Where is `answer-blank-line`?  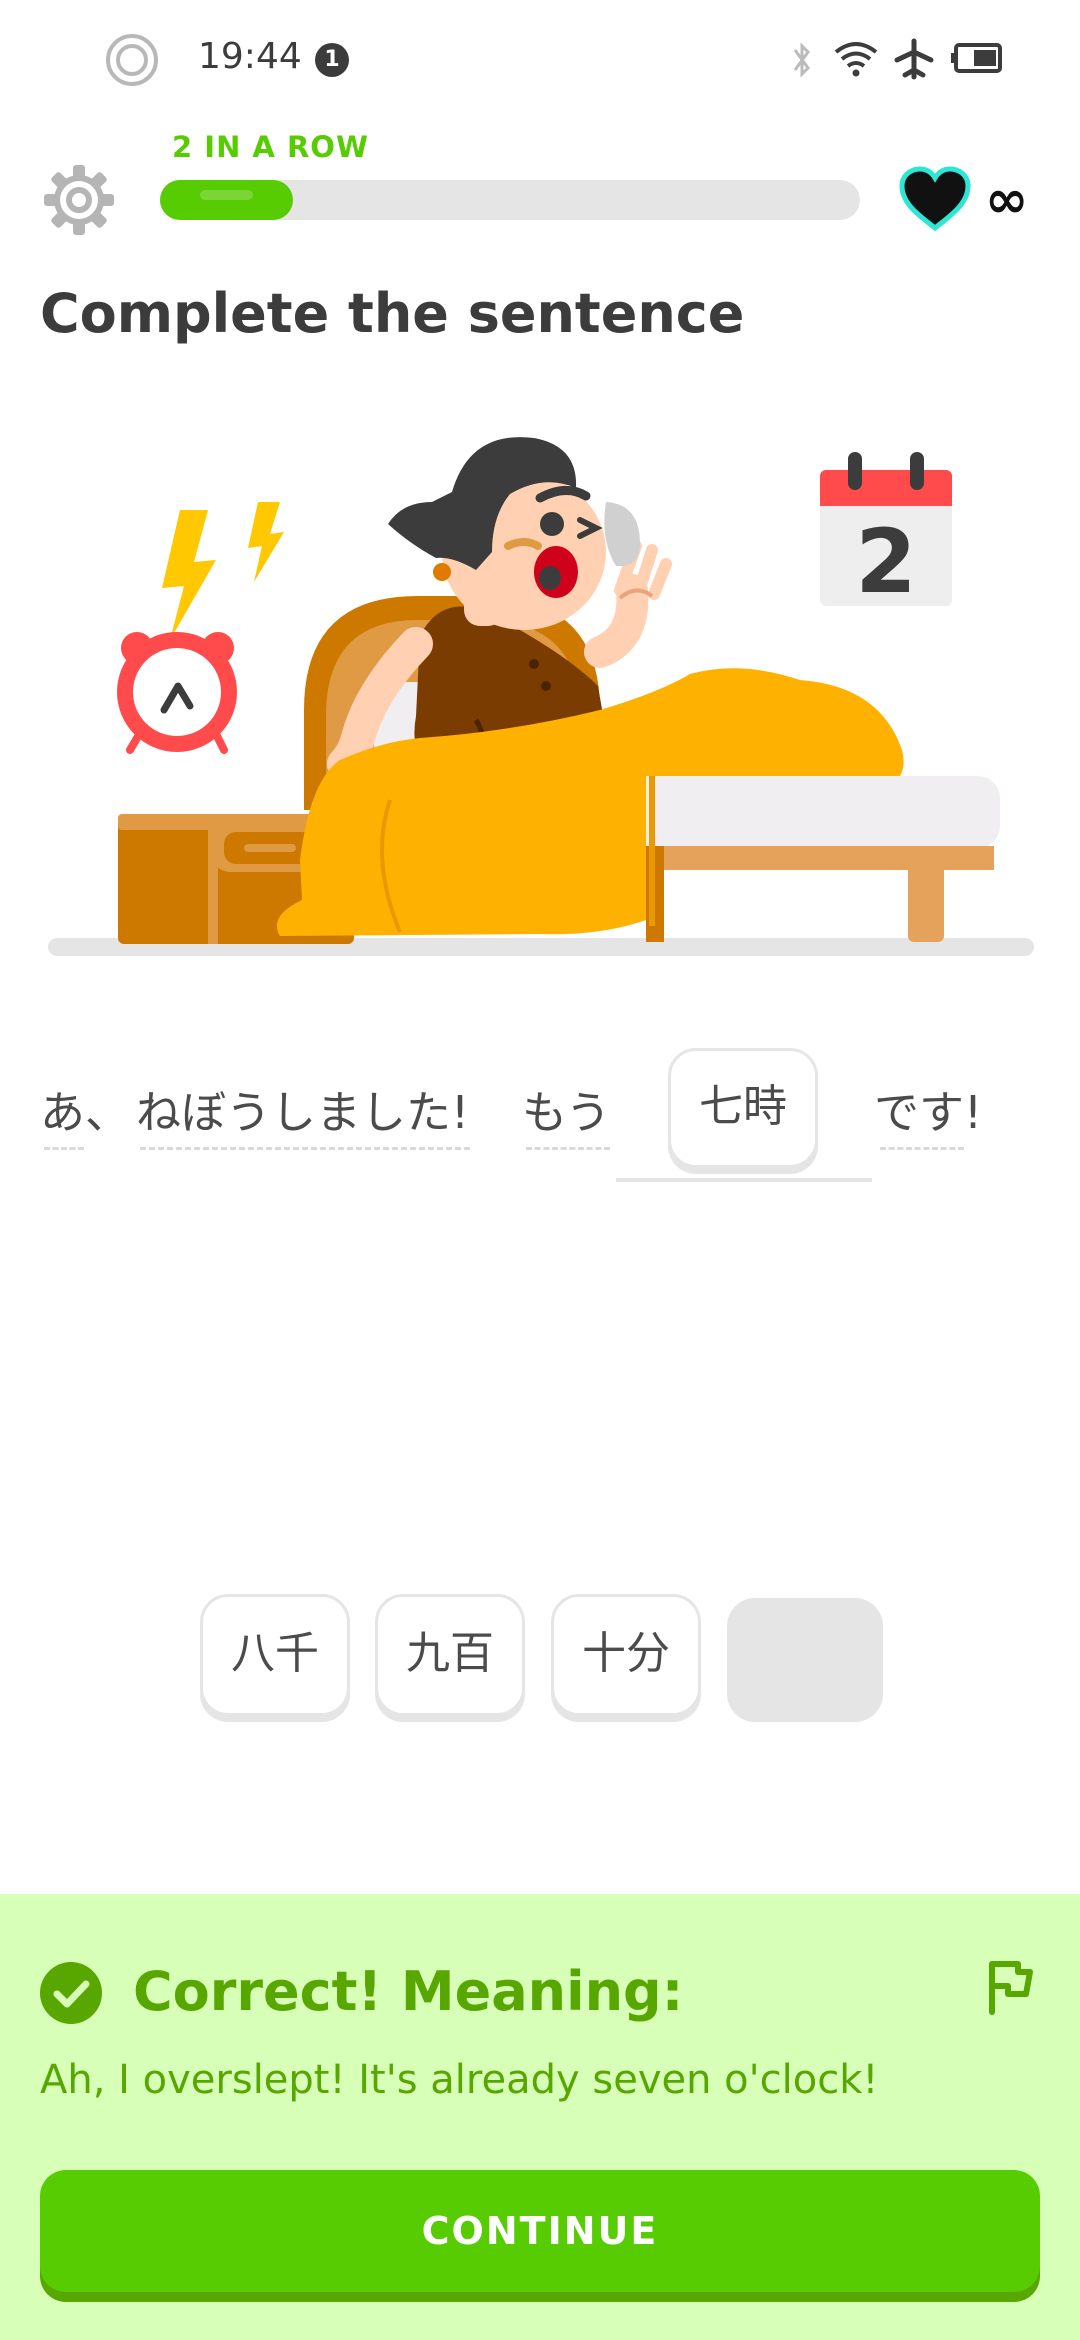
answer-blank-line is located at coordinates (744, 1180).